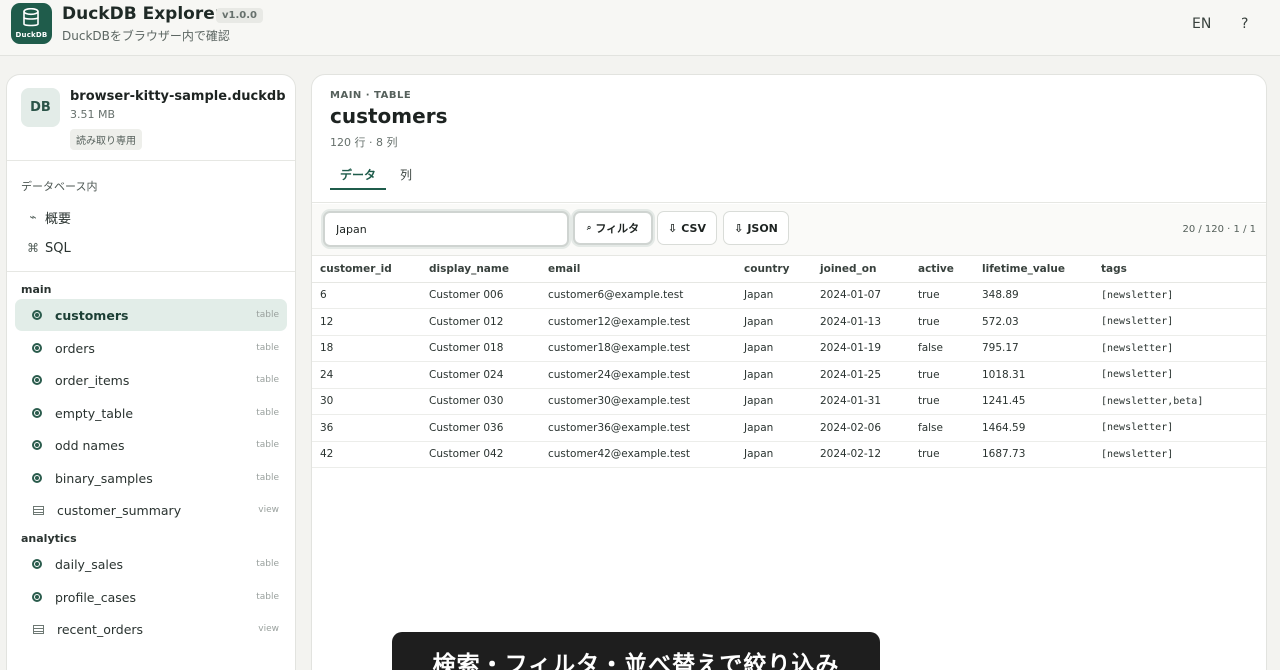 The image size is (1280, 670). I want to click on sidebar-item-orders: orders table, so click(151, 348).